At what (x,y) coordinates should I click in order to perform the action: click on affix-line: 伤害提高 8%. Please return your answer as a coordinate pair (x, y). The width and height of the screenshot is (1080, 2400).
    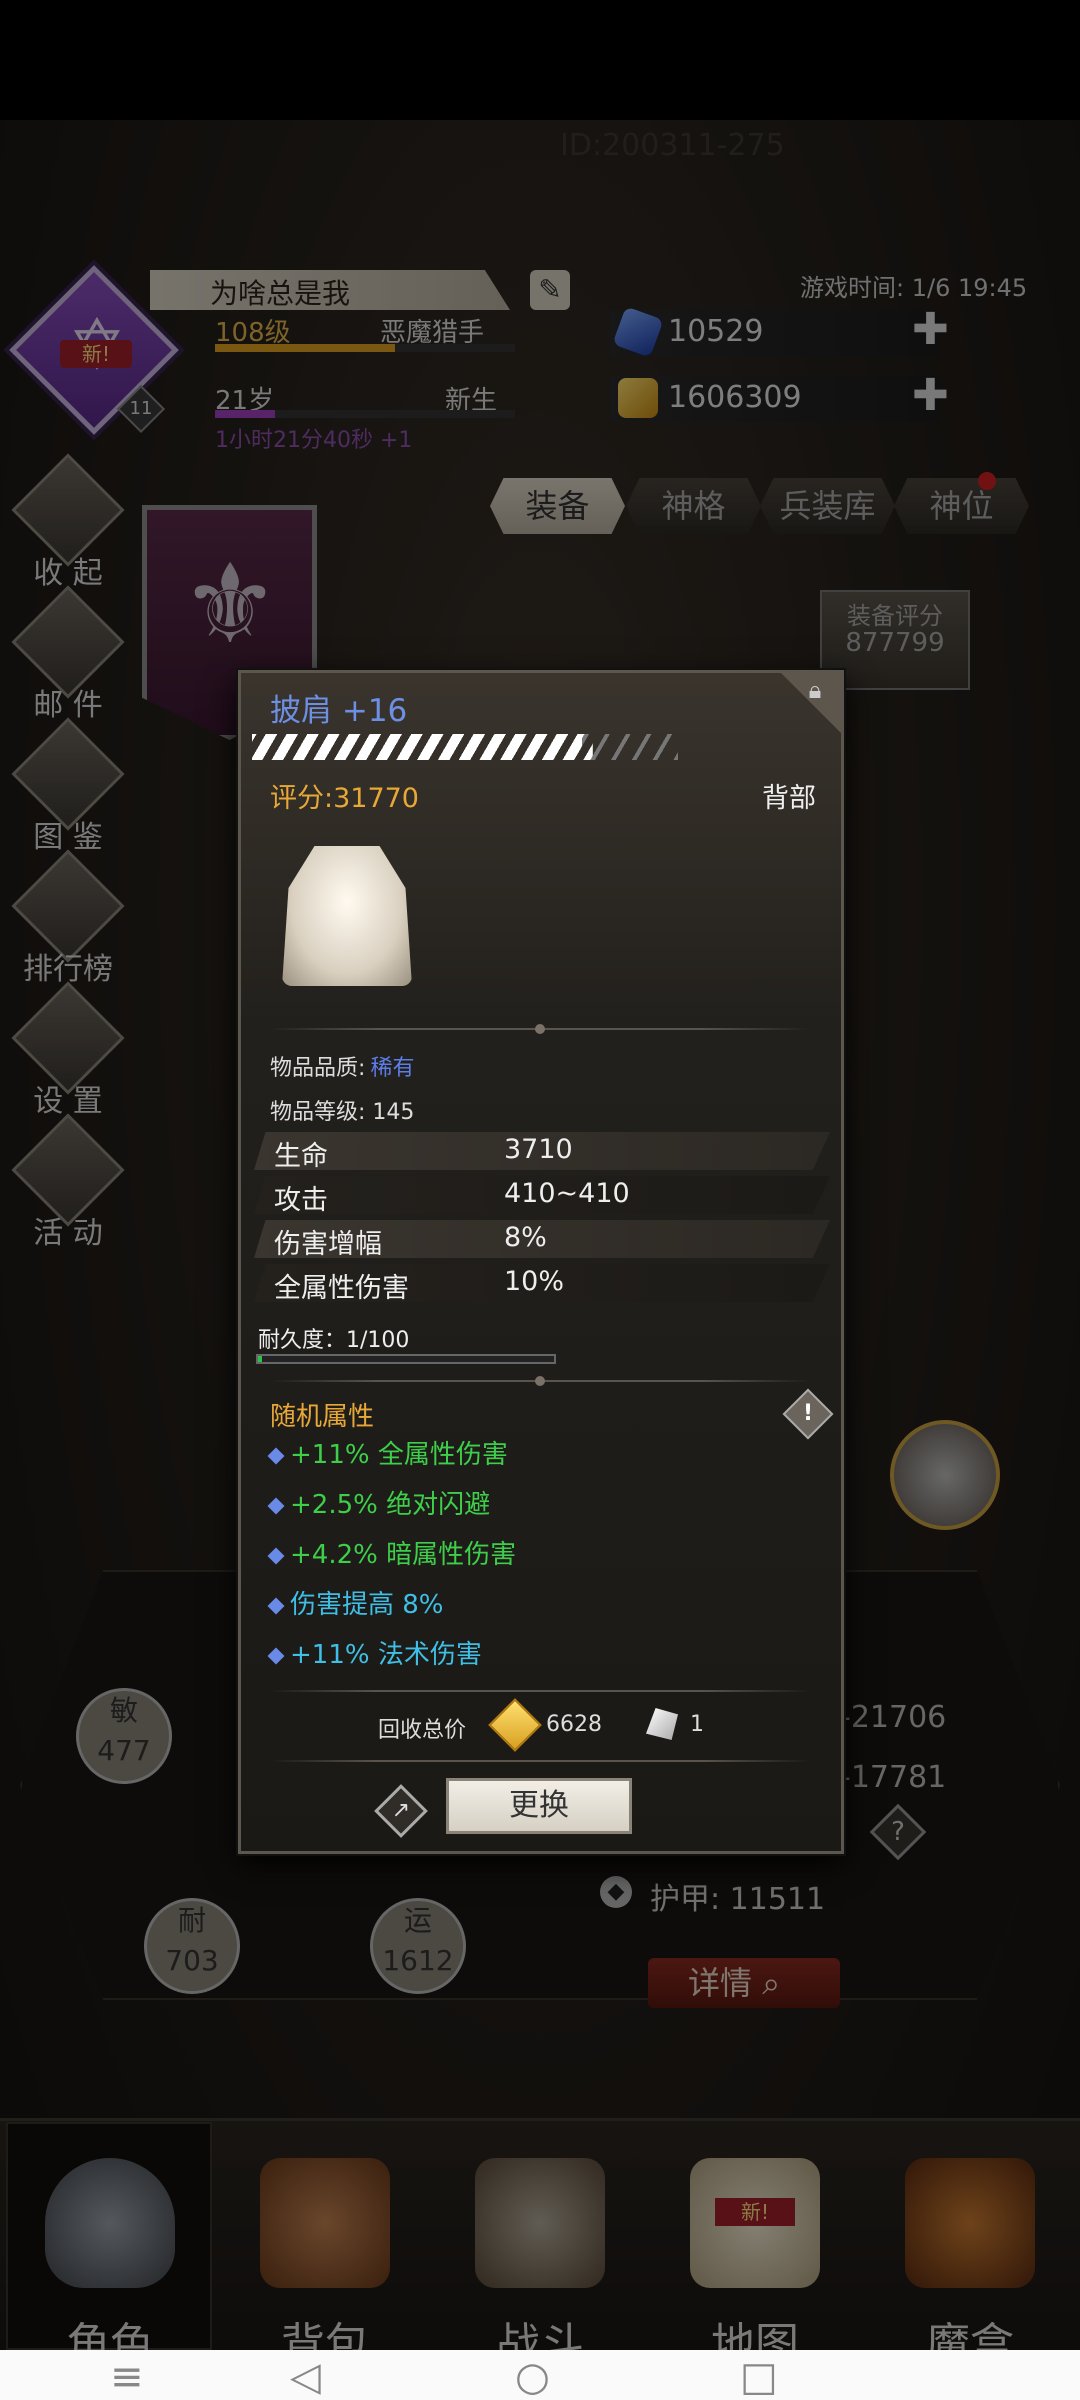
    Looking at the image, I should click on (355, 1602).